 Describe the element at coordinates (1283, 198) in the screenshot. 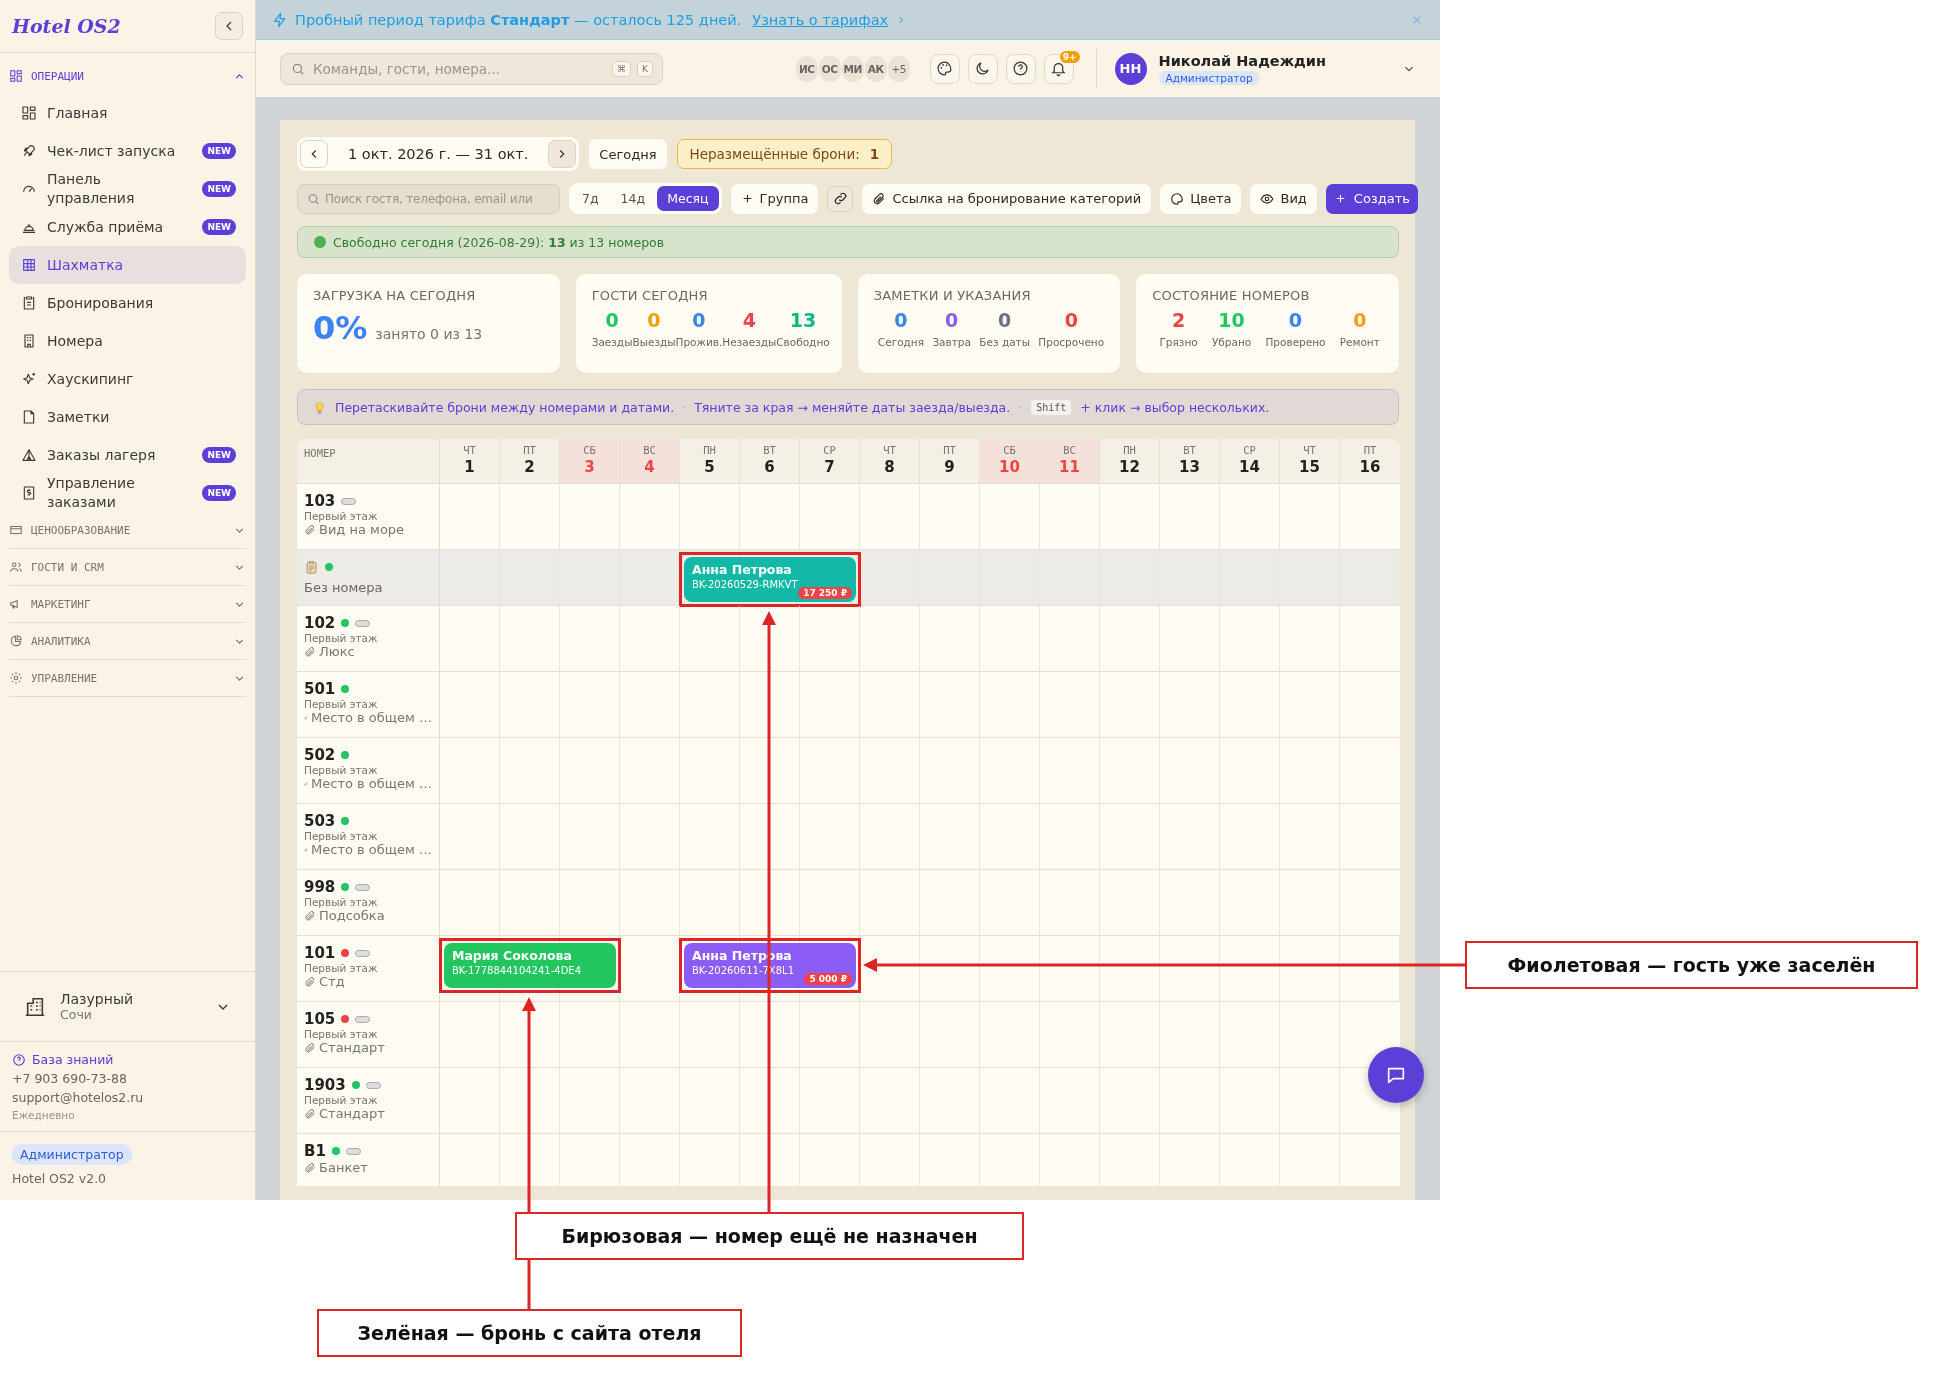

I see `view-button: Вид` at that location.